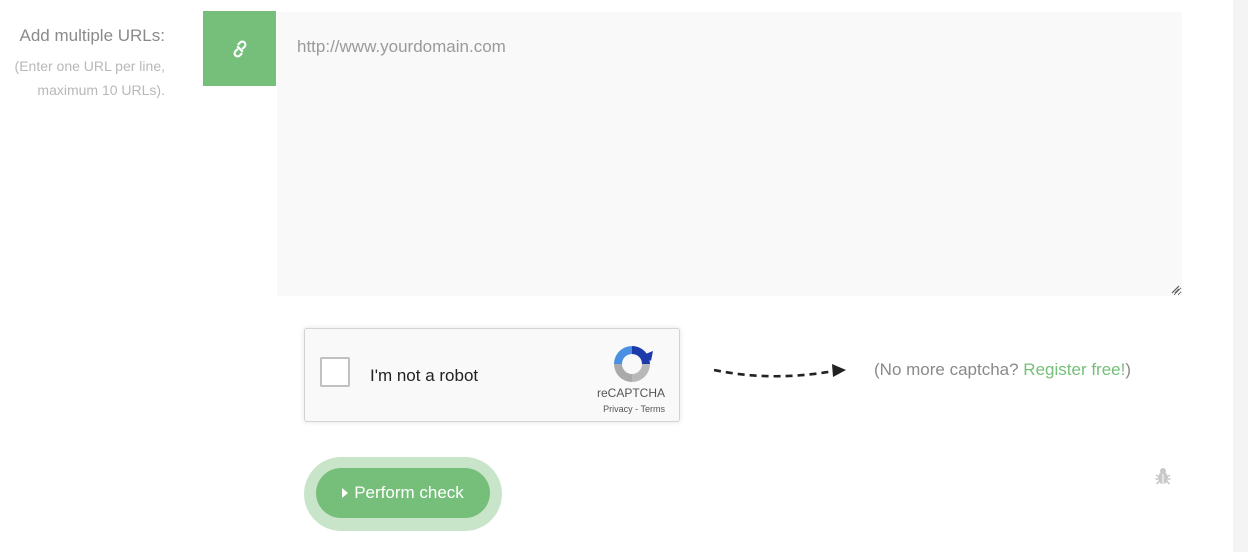 The width and height of the screenshot is (1248, 552). Describe the element at coordinates (345, 493) in the screenshot. I see `caret-right-icon` at that location.